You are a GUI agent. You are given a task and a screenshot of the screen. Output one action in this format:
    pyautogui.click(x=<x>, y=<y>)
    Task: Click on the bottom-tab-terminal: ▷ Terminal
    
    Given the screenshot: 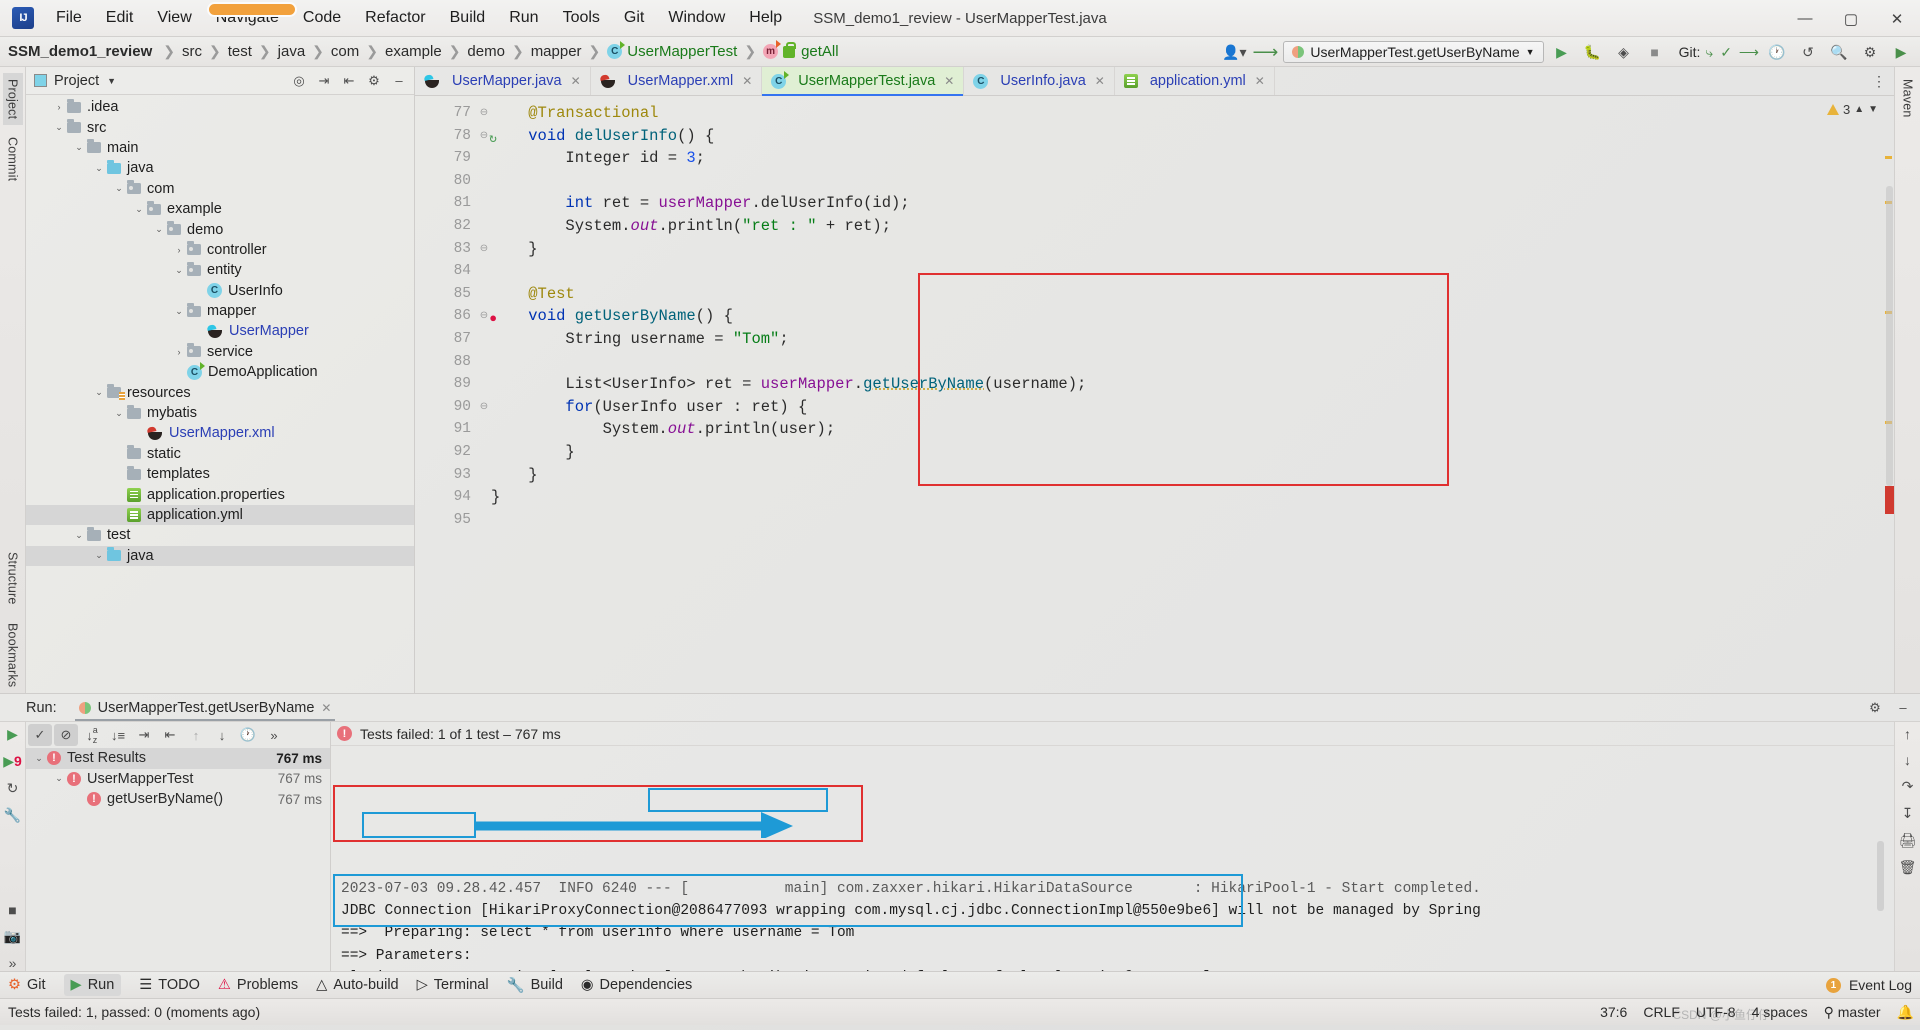 What is the action you would take?
    pyautogui.click(x=453, y=985)
    